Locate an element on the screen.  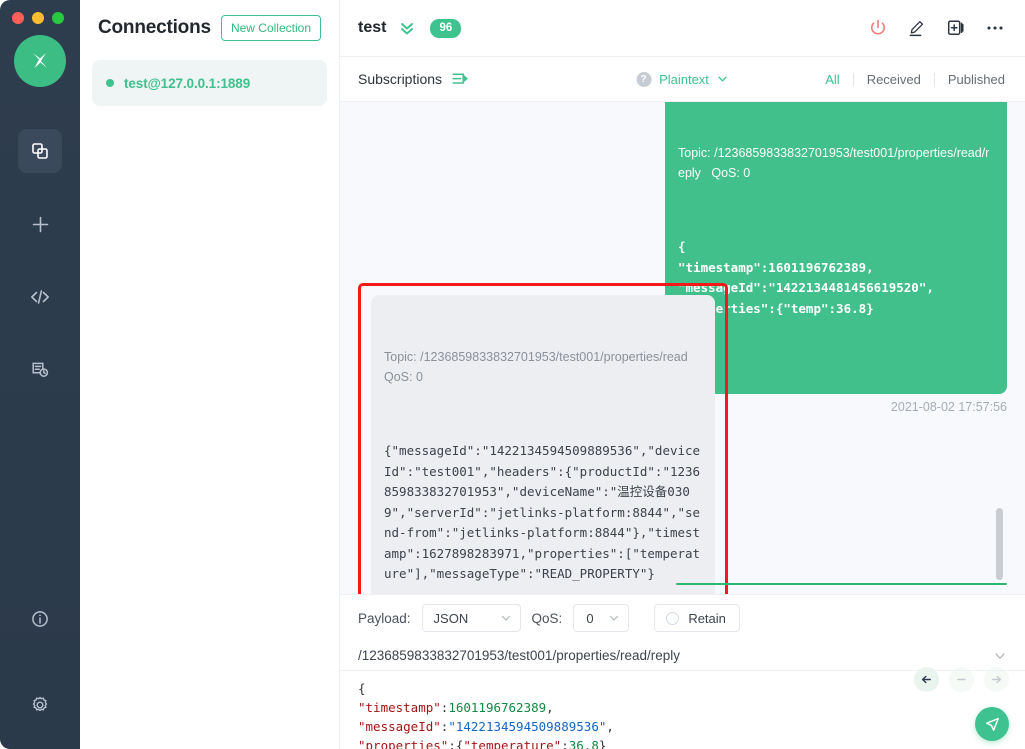
sidebar-item-log is located at coordinates (40, 370).